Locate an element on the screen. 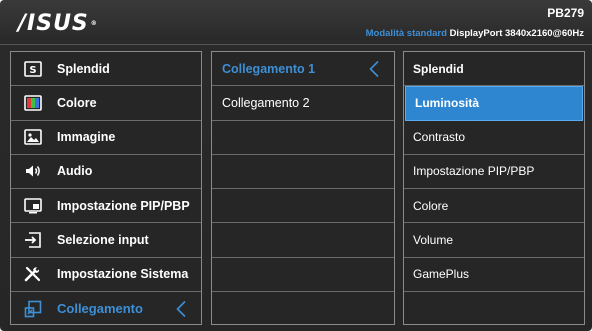 The height and width of the screenshot is (331, 592). menu-item-audio: Audio is located at coordinates (106, 172).